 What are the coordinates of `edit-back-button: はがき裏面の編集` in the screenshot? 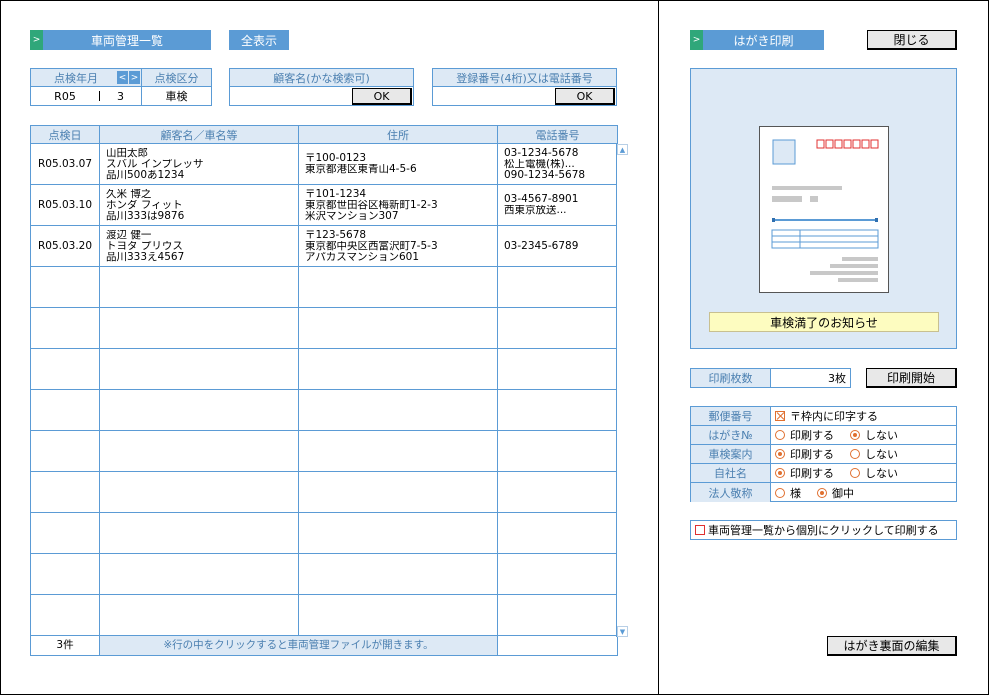 It's located at (892, 646).